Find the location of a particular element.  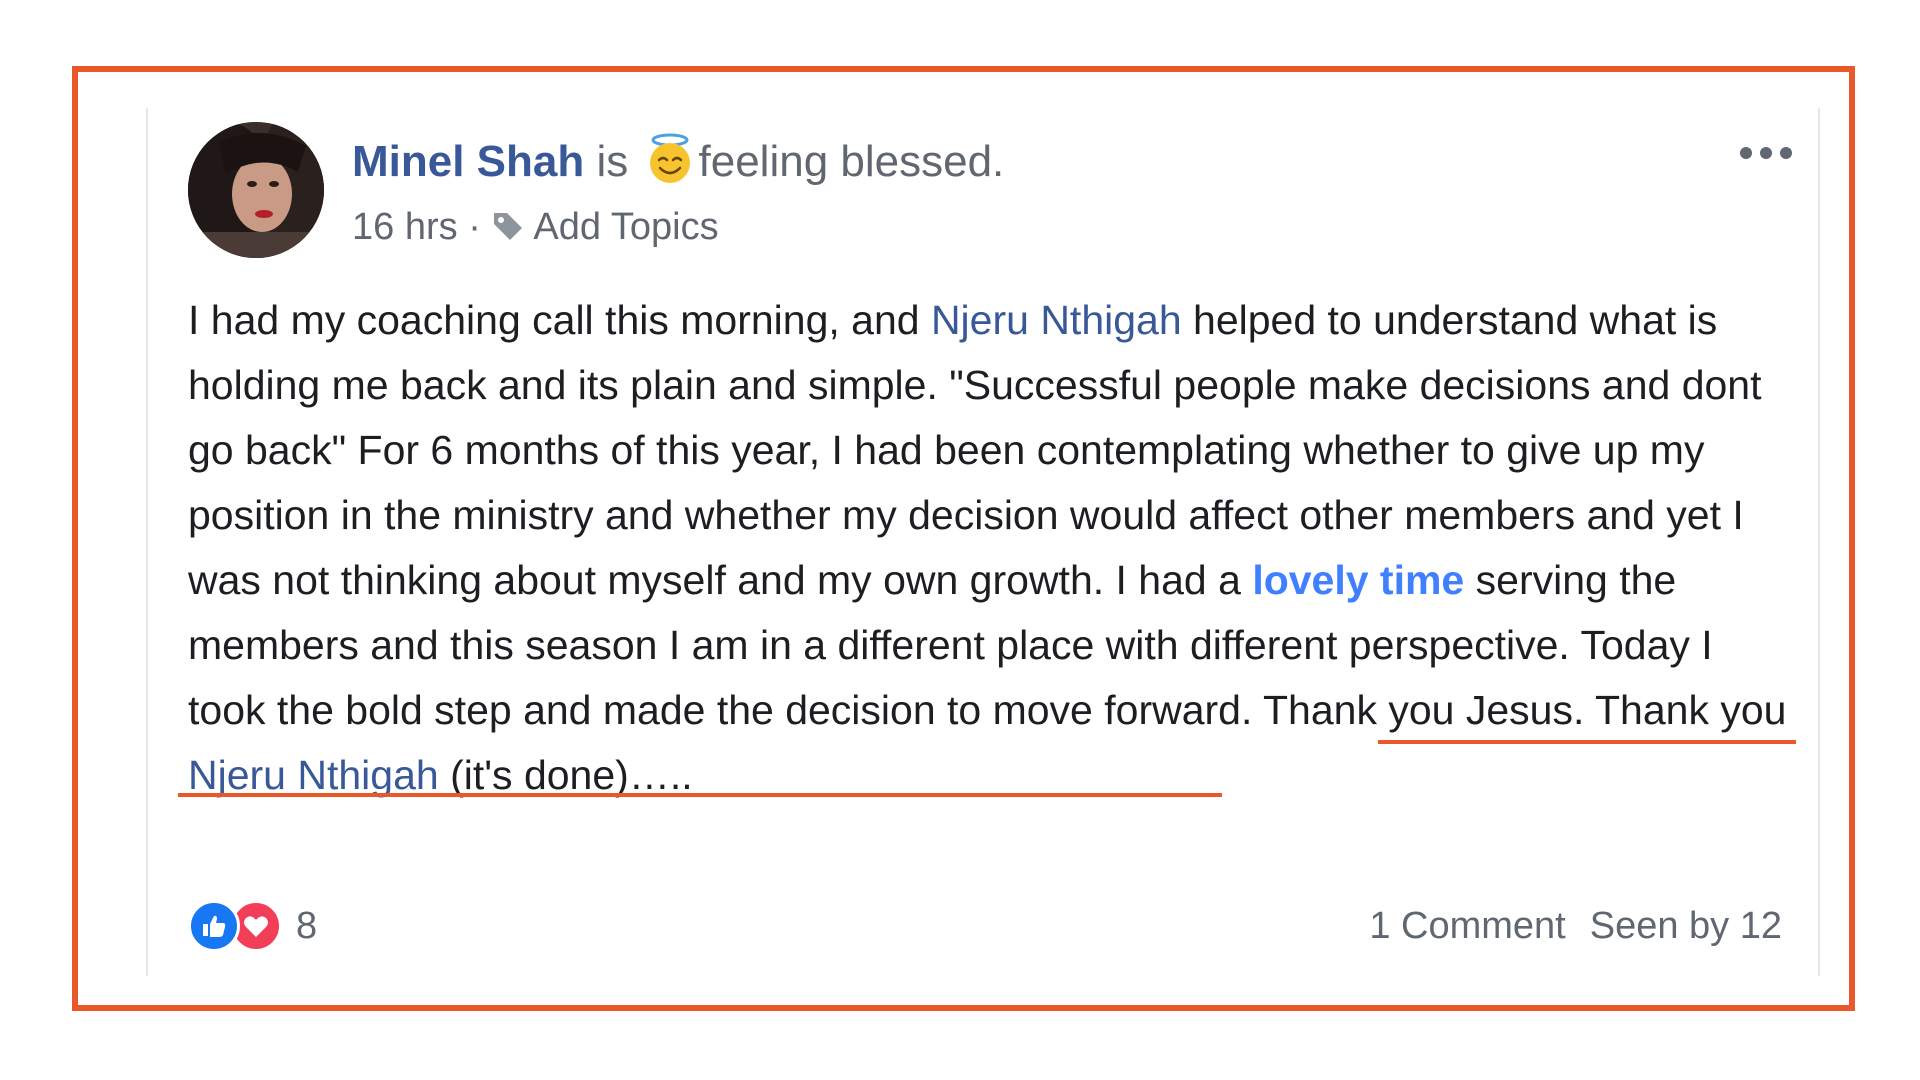

post-stats: 1 Comment Seen by 12 is located at coordinates (1575, 926).